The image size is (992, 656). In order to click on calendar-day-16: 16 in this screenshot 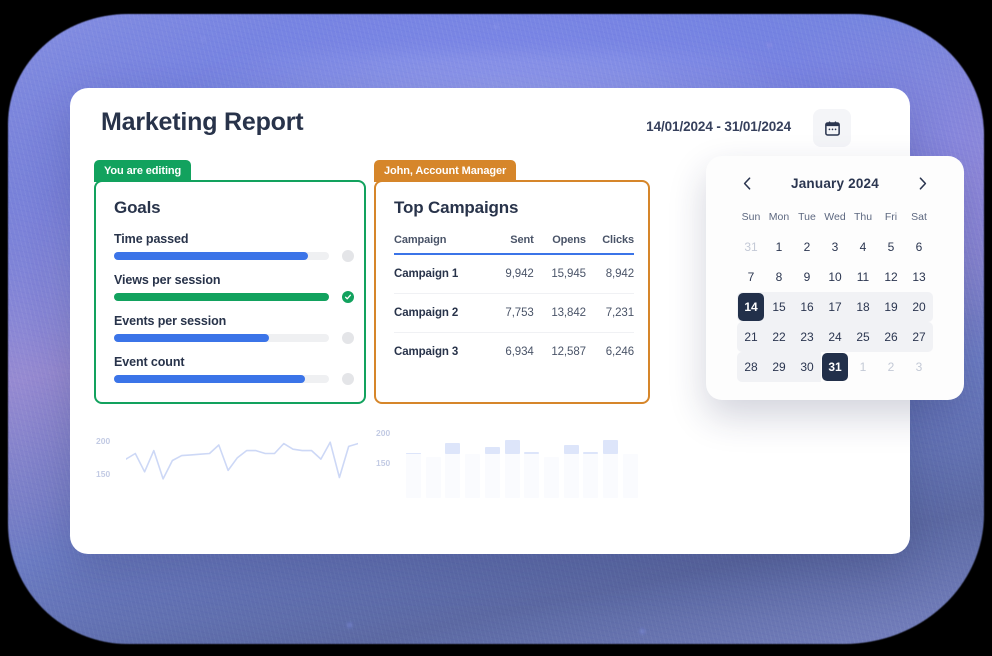, I will do `click(807, 307)`.